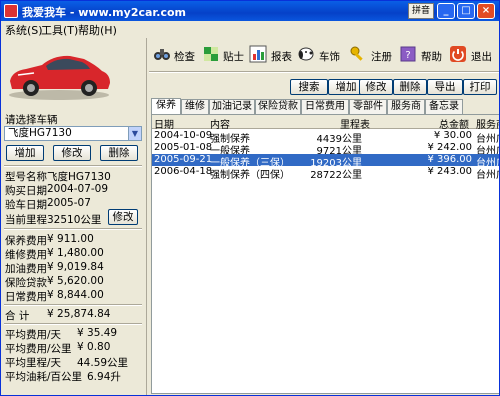  I want to click on average-value: 44.59公里, so click(103, 363).